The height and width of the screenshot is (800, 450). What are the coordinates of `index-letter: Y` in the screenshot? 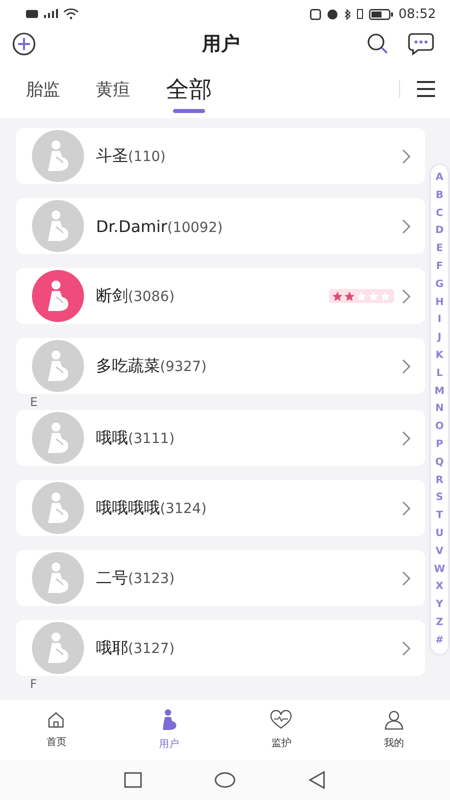 It's located at (440, 605).